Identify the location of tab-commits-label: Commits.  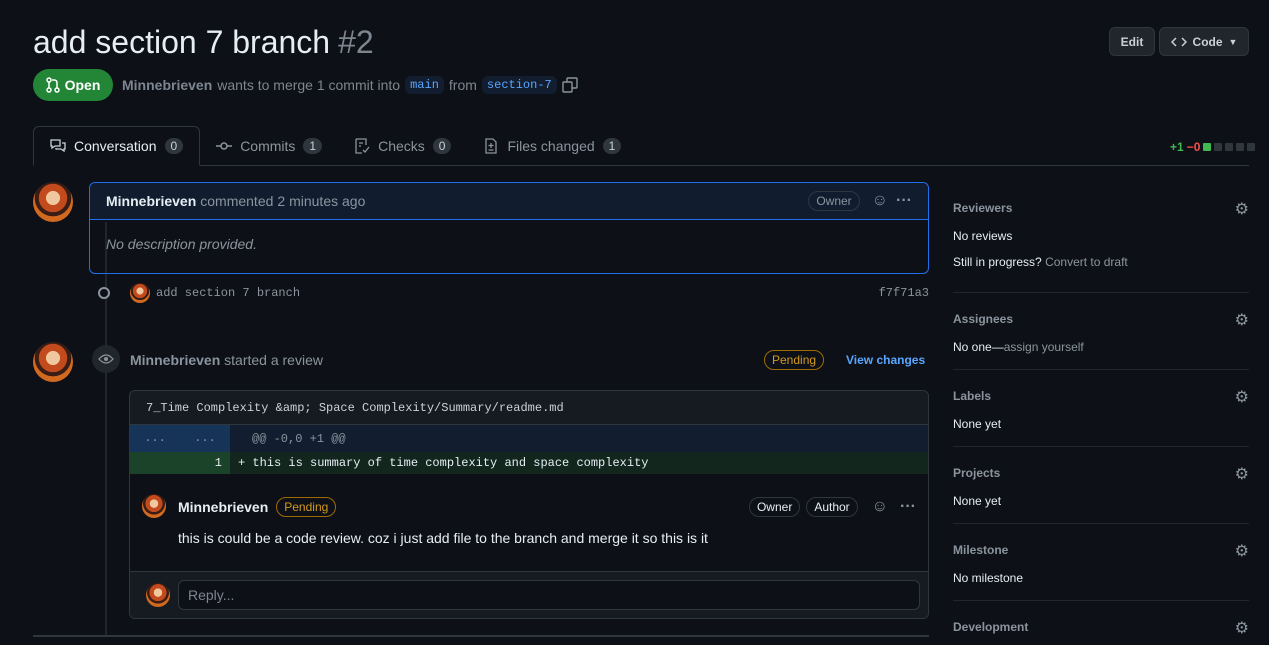
(268, 146).